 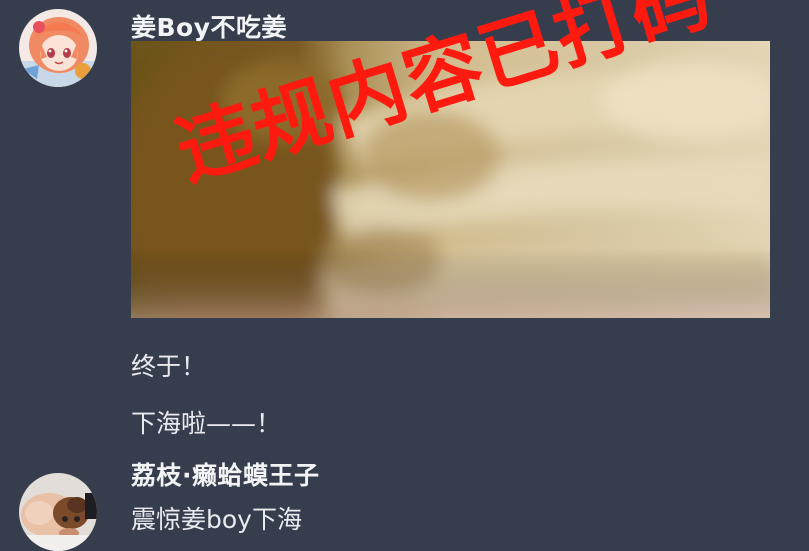 What do you see at coordinates (209, 26) in the screenshot?
I see `username: 姜Boy不吃姜` at bounding box center [209, 26].